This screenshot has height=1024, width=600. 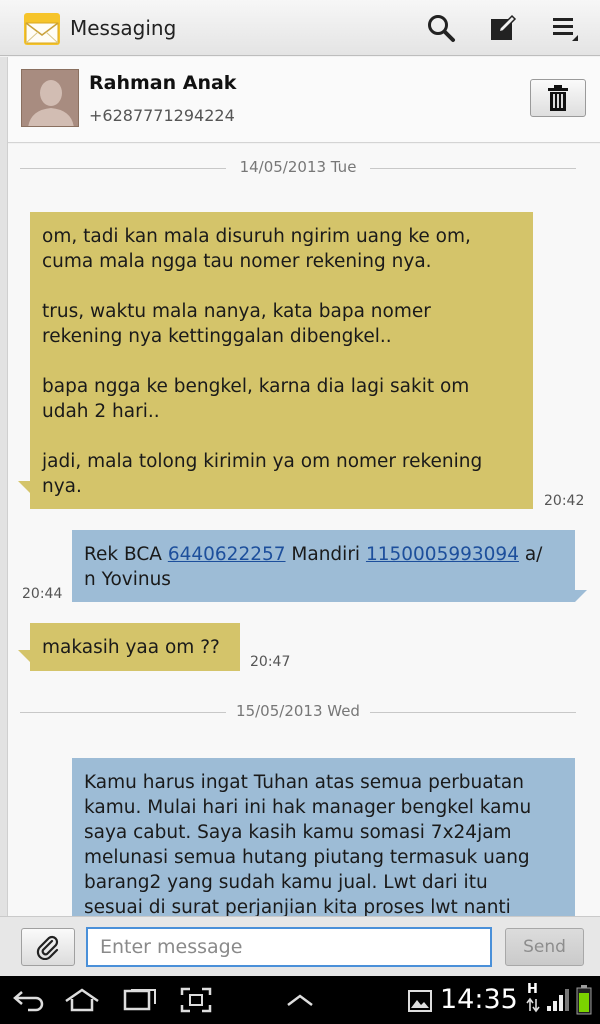 I want to click on back-icon, so click(x=28, y=1001).